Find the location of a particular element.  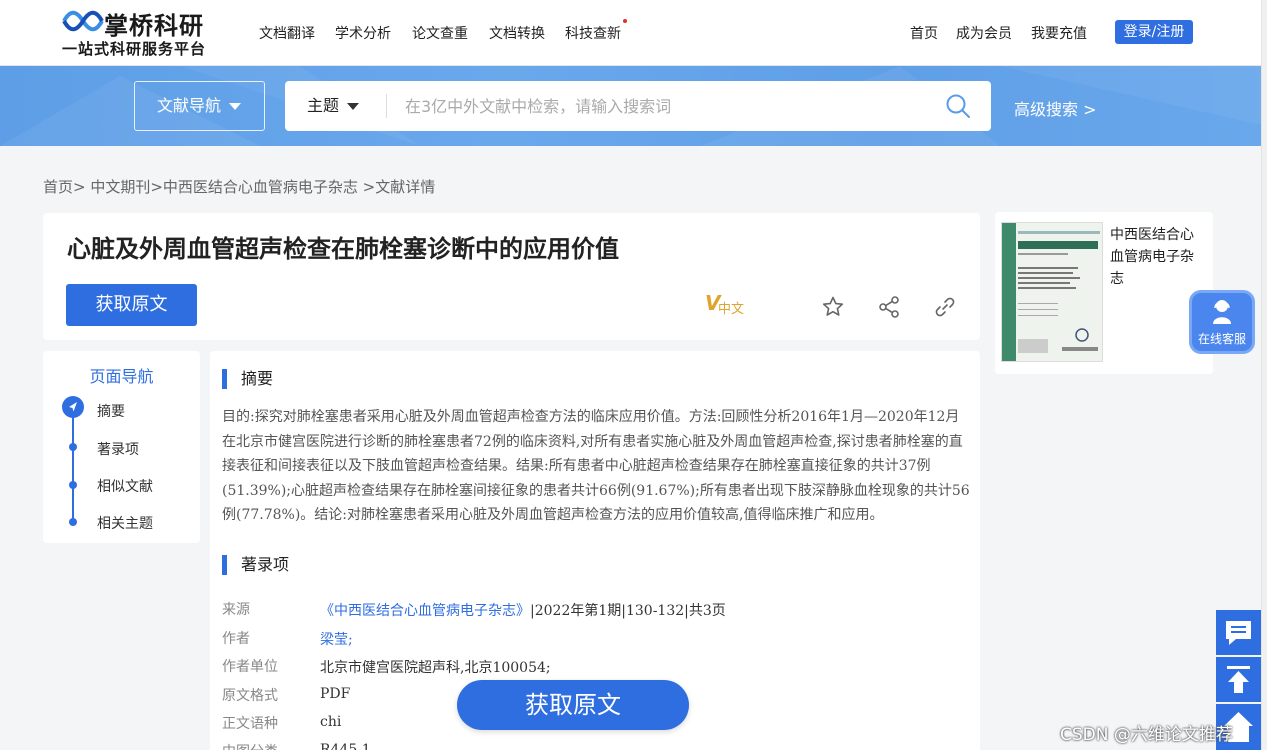

link-icon is located at coordinates (945, 307).